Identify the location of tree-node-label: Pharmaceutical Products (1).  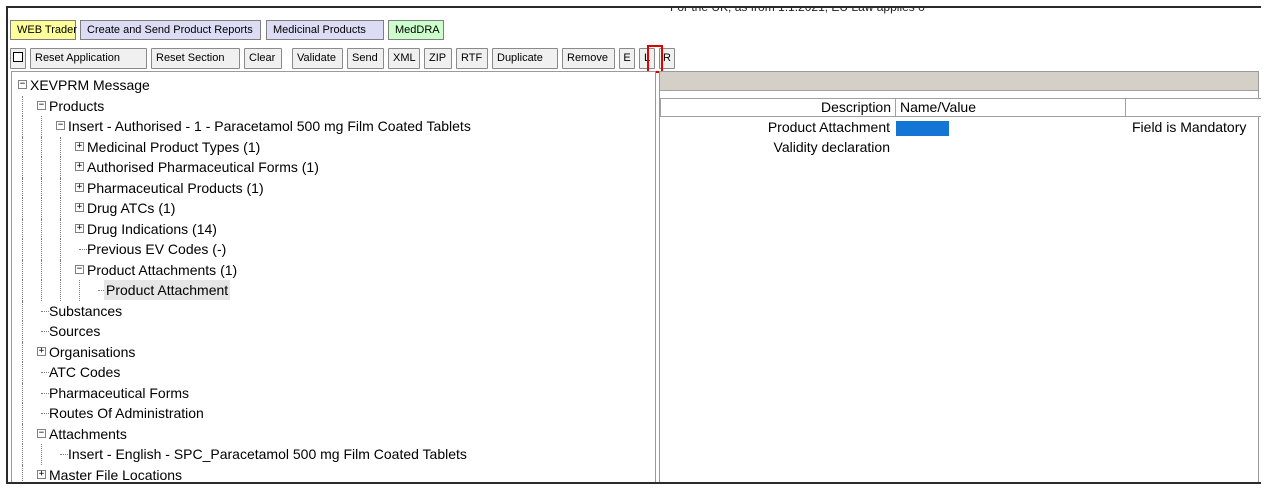
(175, 187).